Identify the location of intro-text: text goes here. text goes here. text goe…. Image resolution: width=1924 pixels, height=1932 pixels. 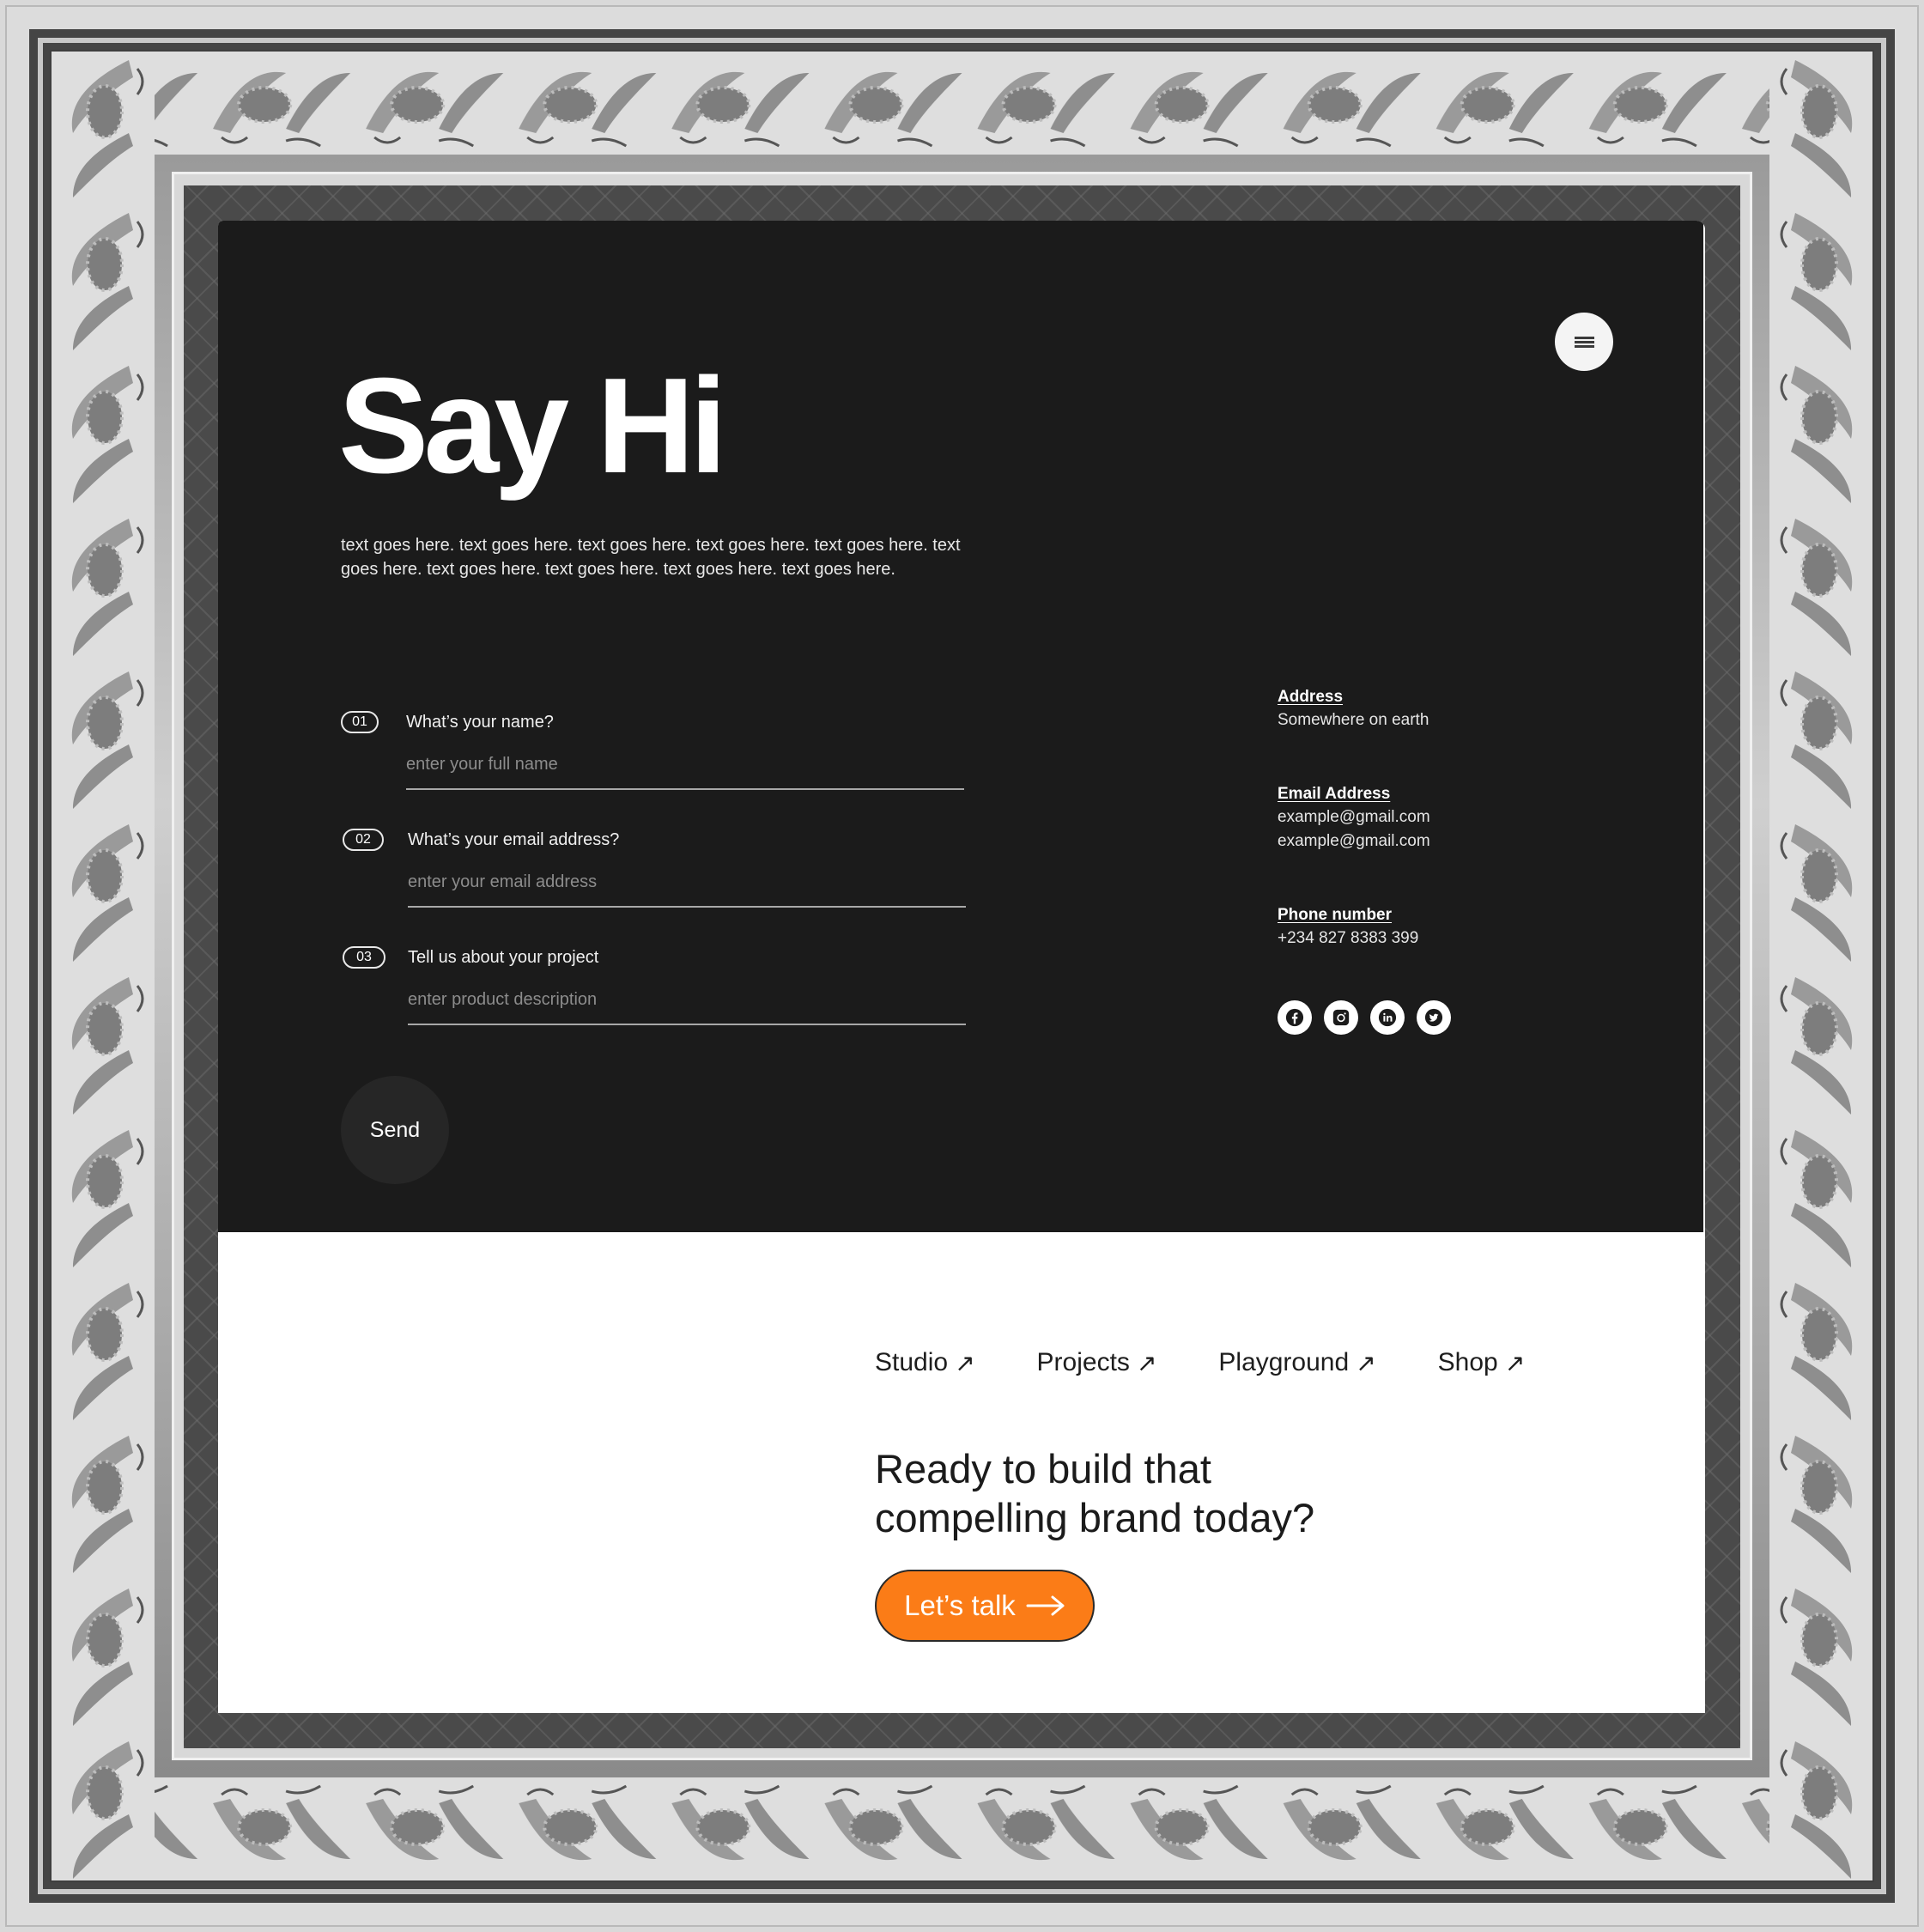
(651, 557).